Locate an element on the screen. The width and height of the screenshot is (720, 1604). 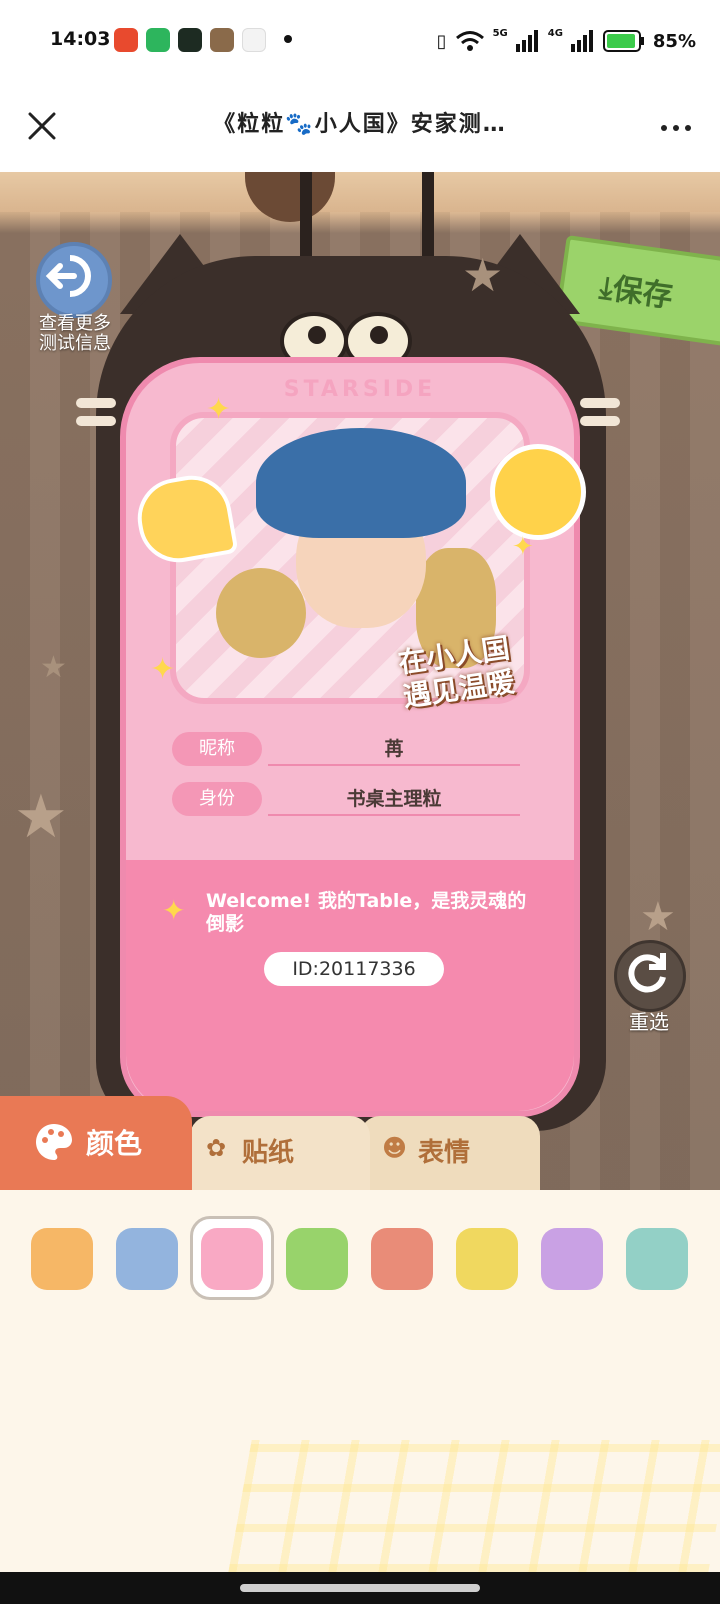
smiley-sticker is located at coordinates (538, 492).